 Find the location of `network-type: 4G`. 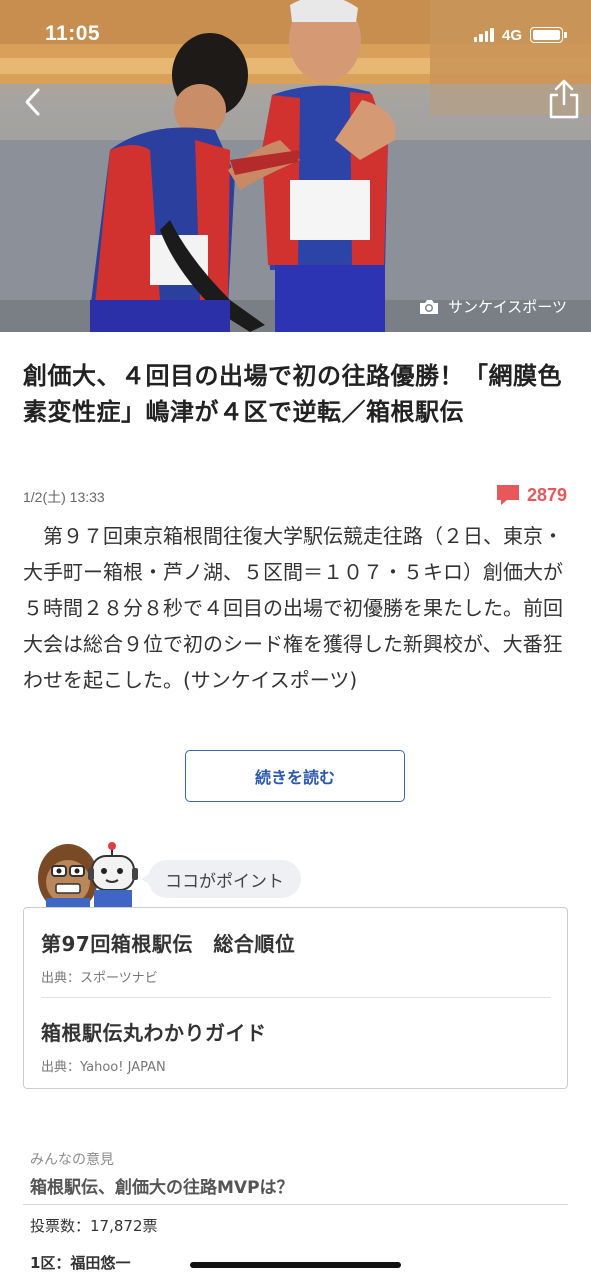

network-type: 4G is located at coordinates (511, 35).